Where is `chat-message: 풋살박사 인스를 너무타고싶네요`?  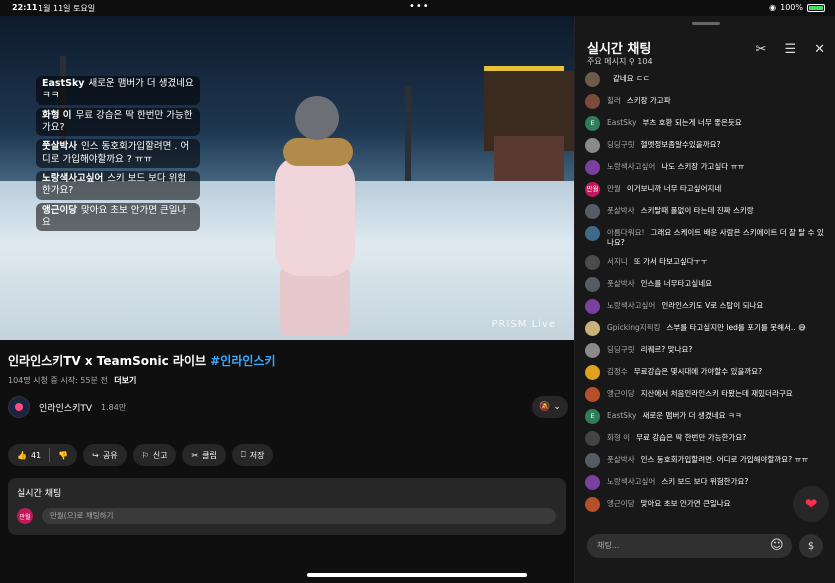
chat-message: 풋살박사 인스를 너무타고싶네요 is located at coordinates (707, 285).